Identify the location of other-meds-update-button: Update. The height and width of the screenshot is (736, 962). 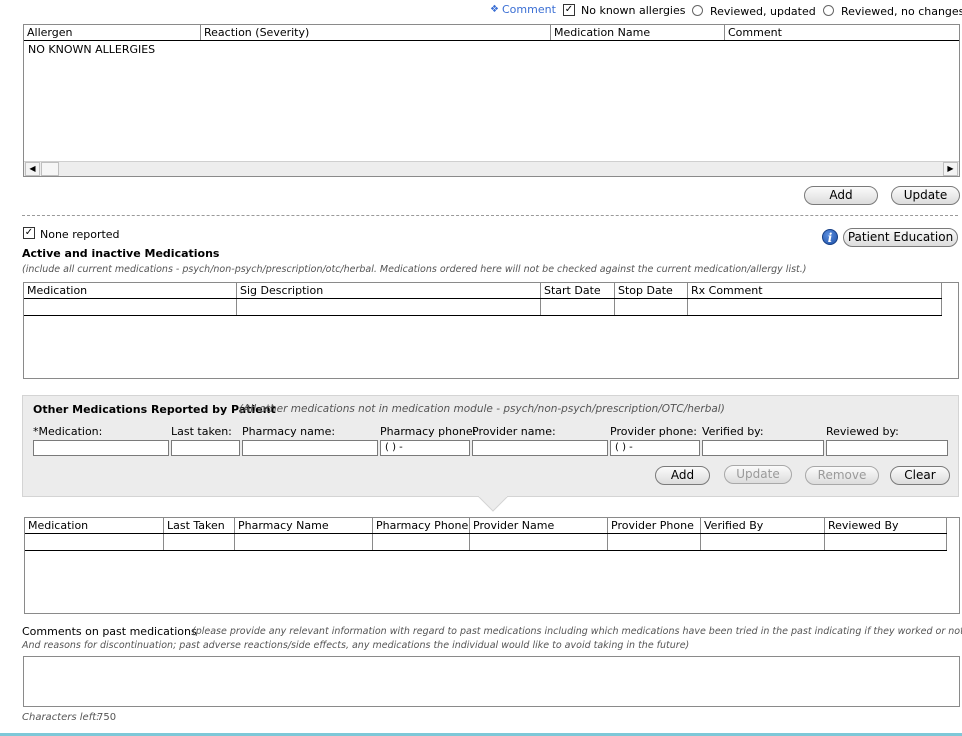
(758, 474).